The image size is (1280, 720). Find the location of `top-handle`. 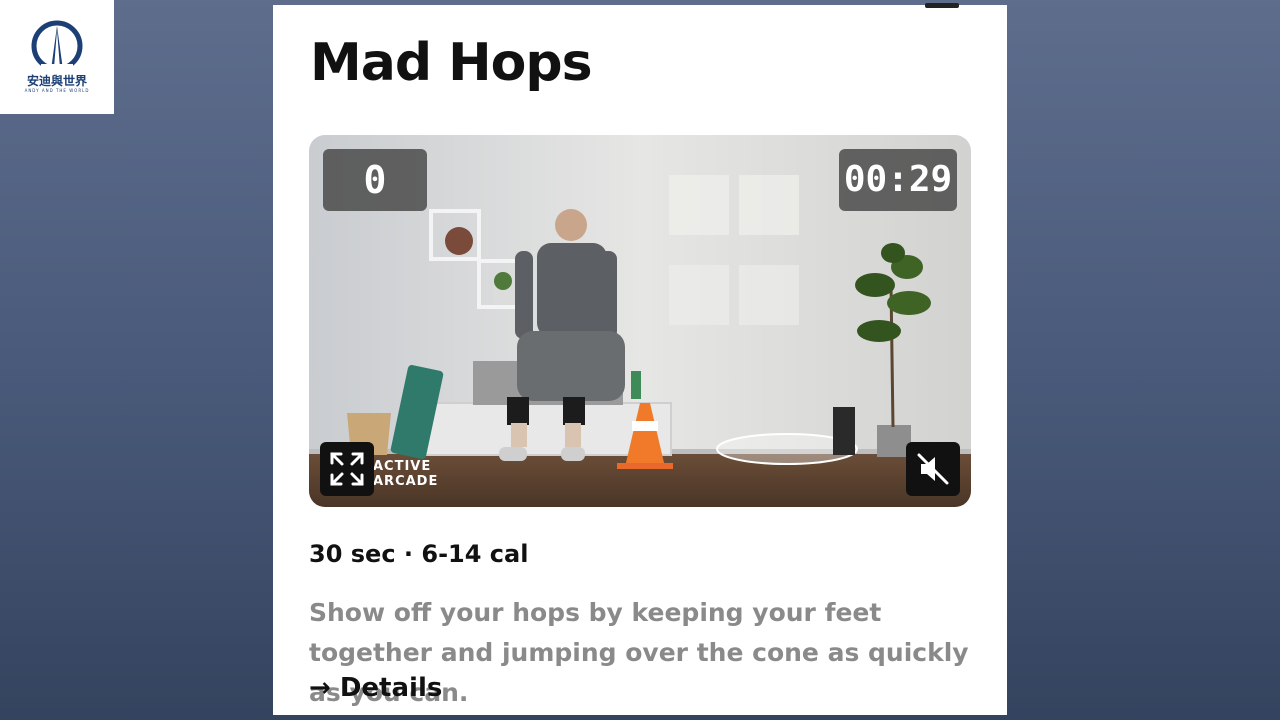

top-handle is located at coordinates (942, 5).